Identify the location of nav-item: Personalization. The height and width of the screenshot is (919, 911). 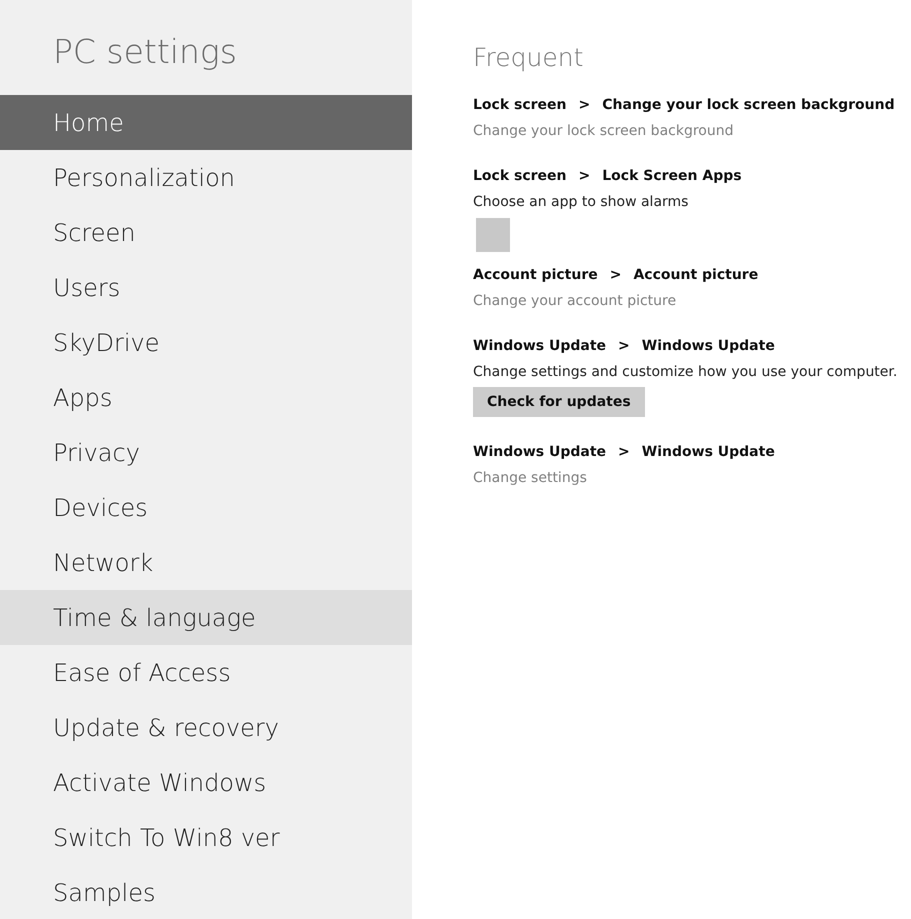
(206, 177).